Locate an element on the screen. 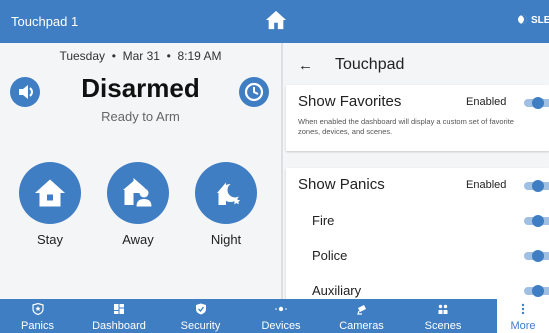 This screenshot has width=549, height=333. nav-cameras: Cameras is located at coordinates (361, 316).